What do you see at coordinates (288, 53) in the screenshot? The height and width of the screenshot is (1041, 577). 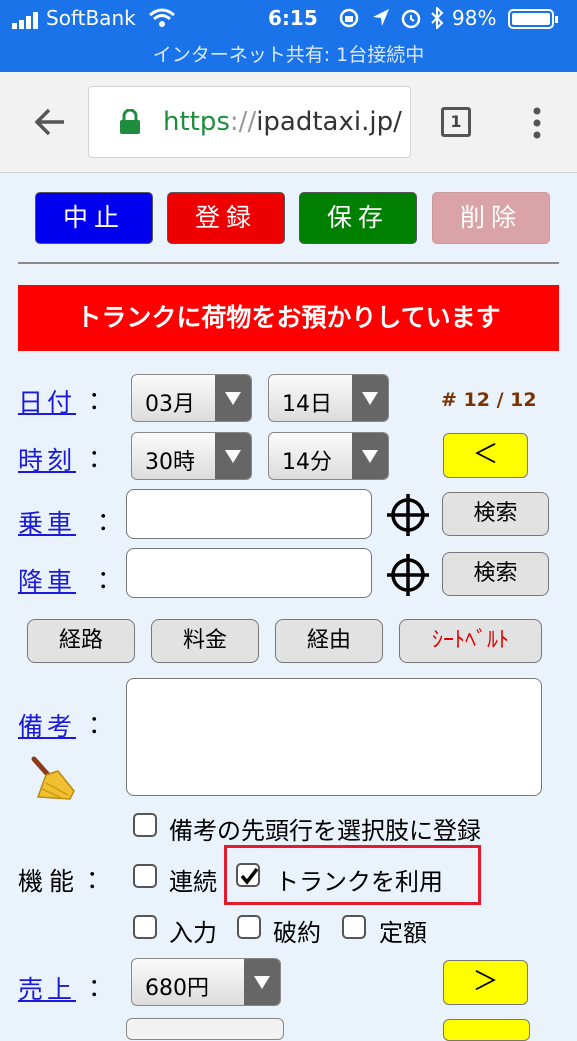 I see `hotspot-banner: インターネット共有: 1台接続中` at bounding box center [288, 53].